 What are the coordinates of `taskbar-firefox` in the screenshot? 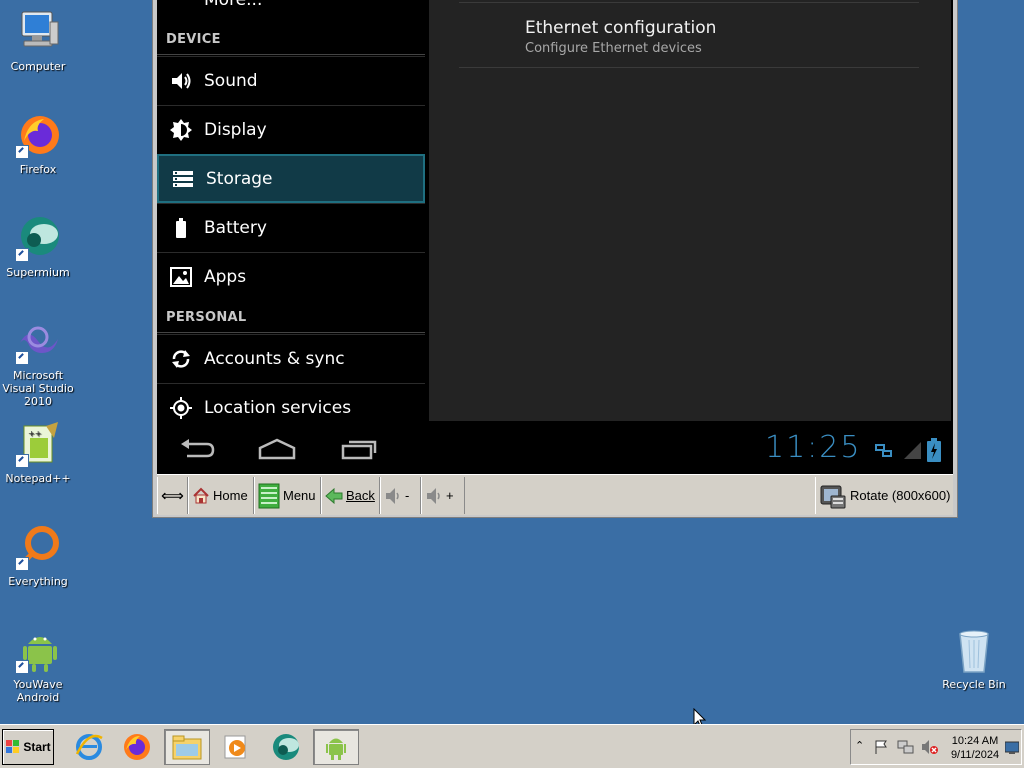 It's located at (137, 747).